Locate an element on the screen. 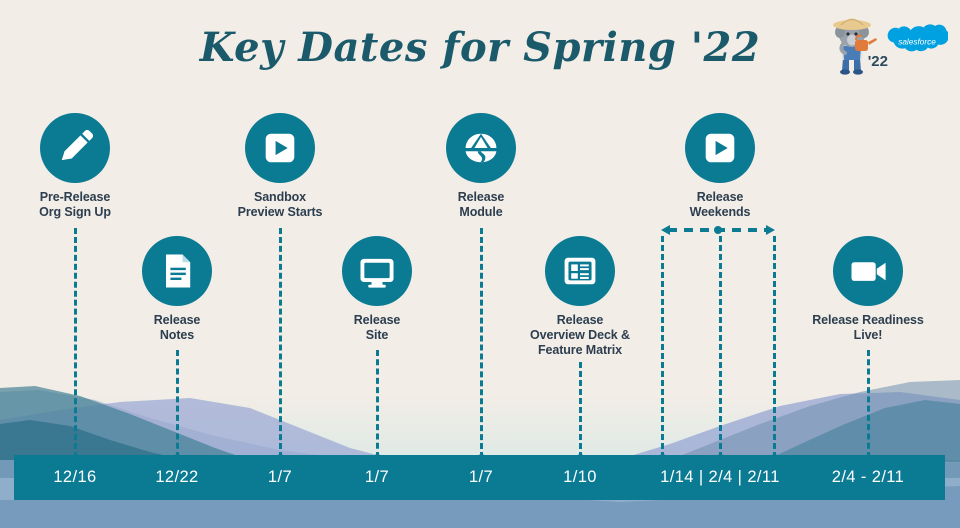  milestone-label-line: Module is located at coordinates (481, 211).